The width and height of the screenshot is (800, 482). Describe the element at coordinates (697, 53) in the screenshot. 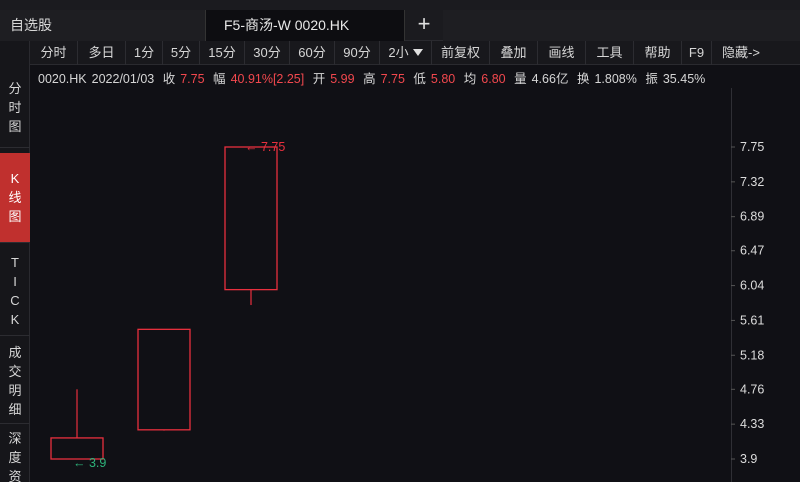

I see `f9-button: F9` at that location.